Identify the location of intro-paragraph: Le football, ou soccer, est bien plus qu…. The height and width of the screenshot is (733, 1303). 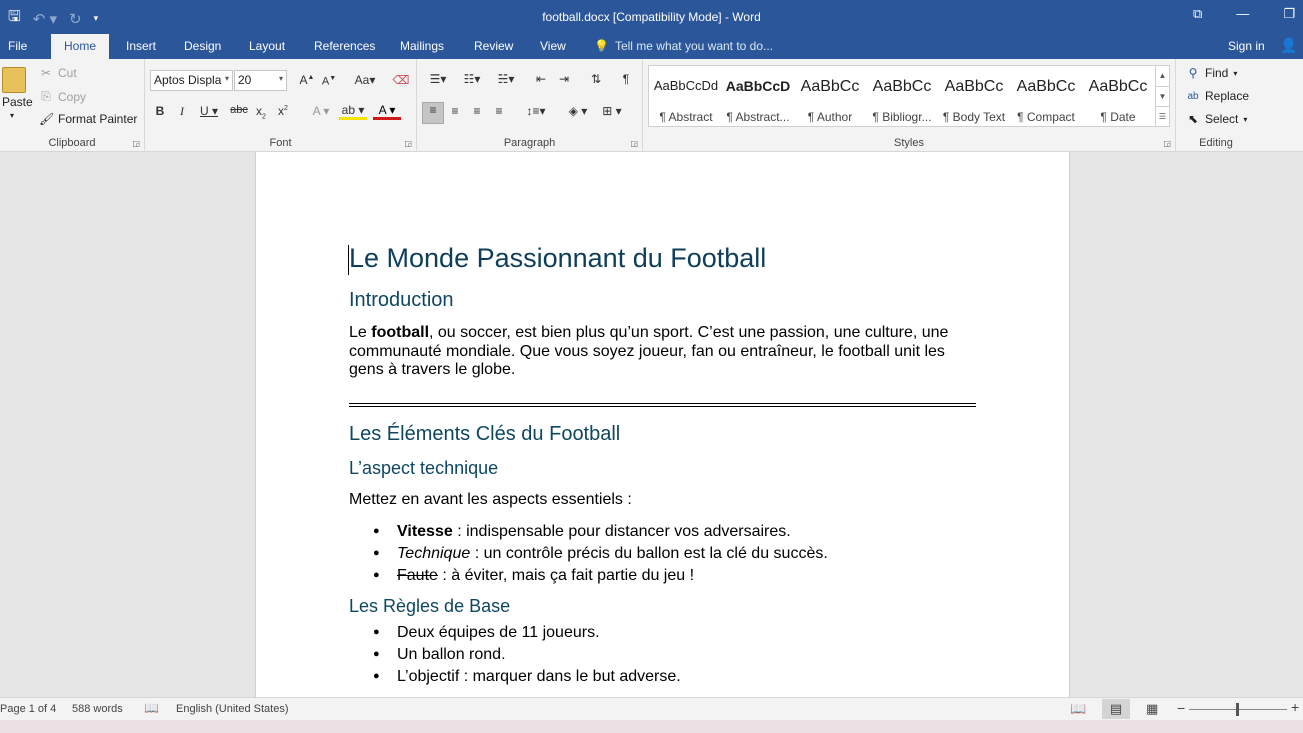
(654, 352).